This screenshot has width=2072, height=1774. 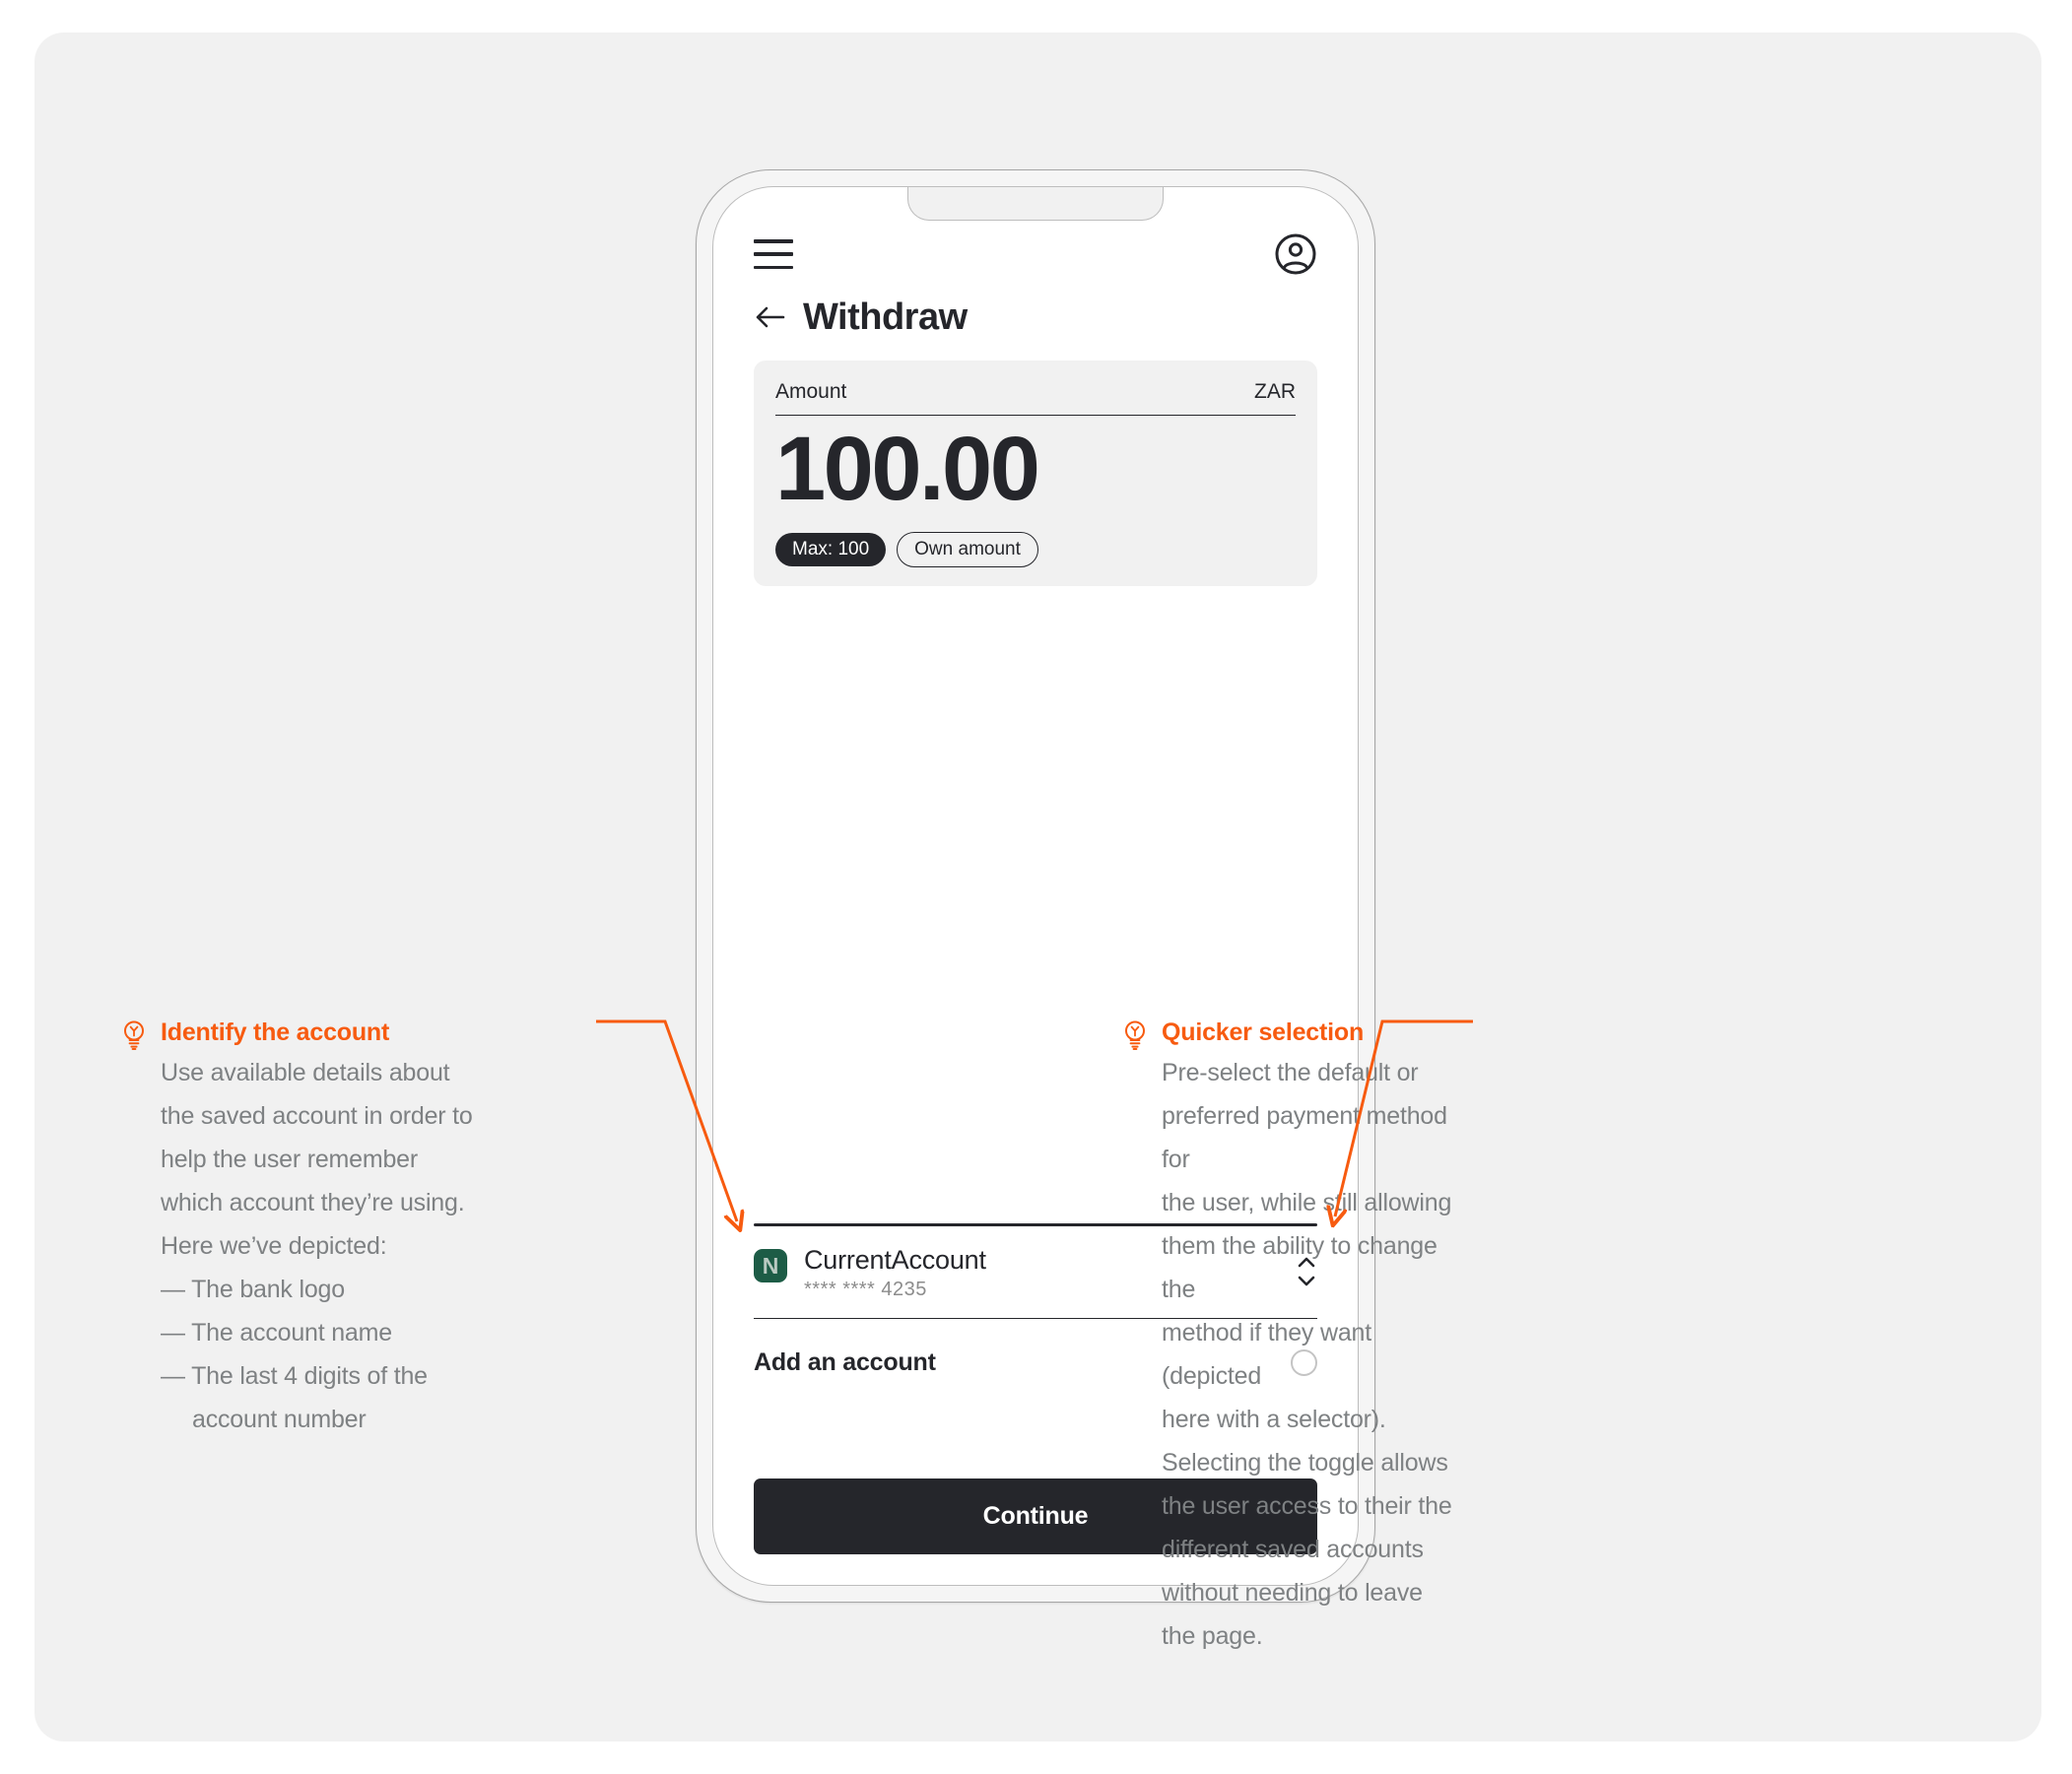 What do you see at coordinates (771, 317) in the screenshot?
I see `arrow-left-icon` at bounding box center [771, 317].